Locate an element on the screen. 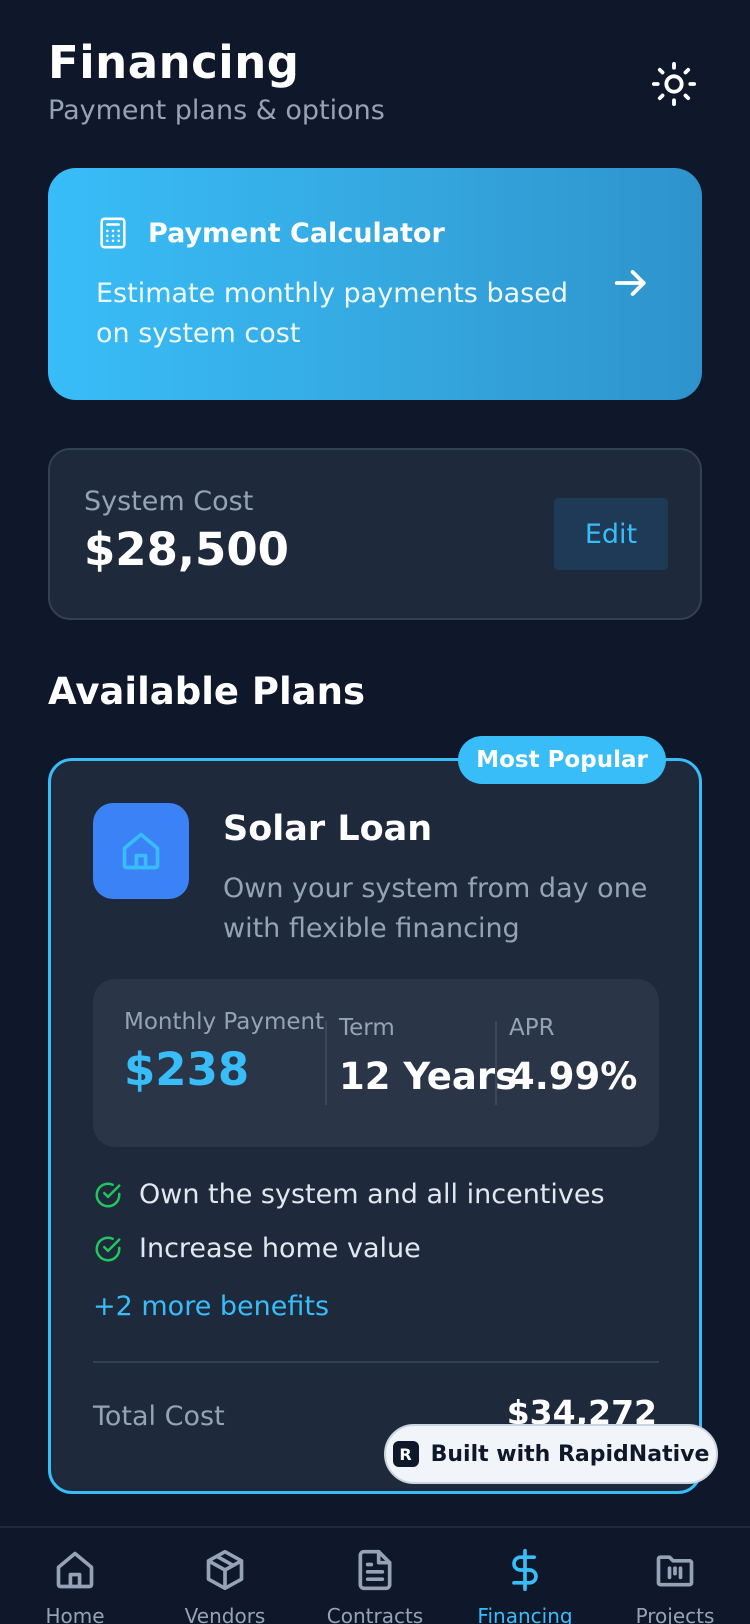 The width and height of the screenshot is (750, 1624). package-icon is located at coordinates (225, 1570).